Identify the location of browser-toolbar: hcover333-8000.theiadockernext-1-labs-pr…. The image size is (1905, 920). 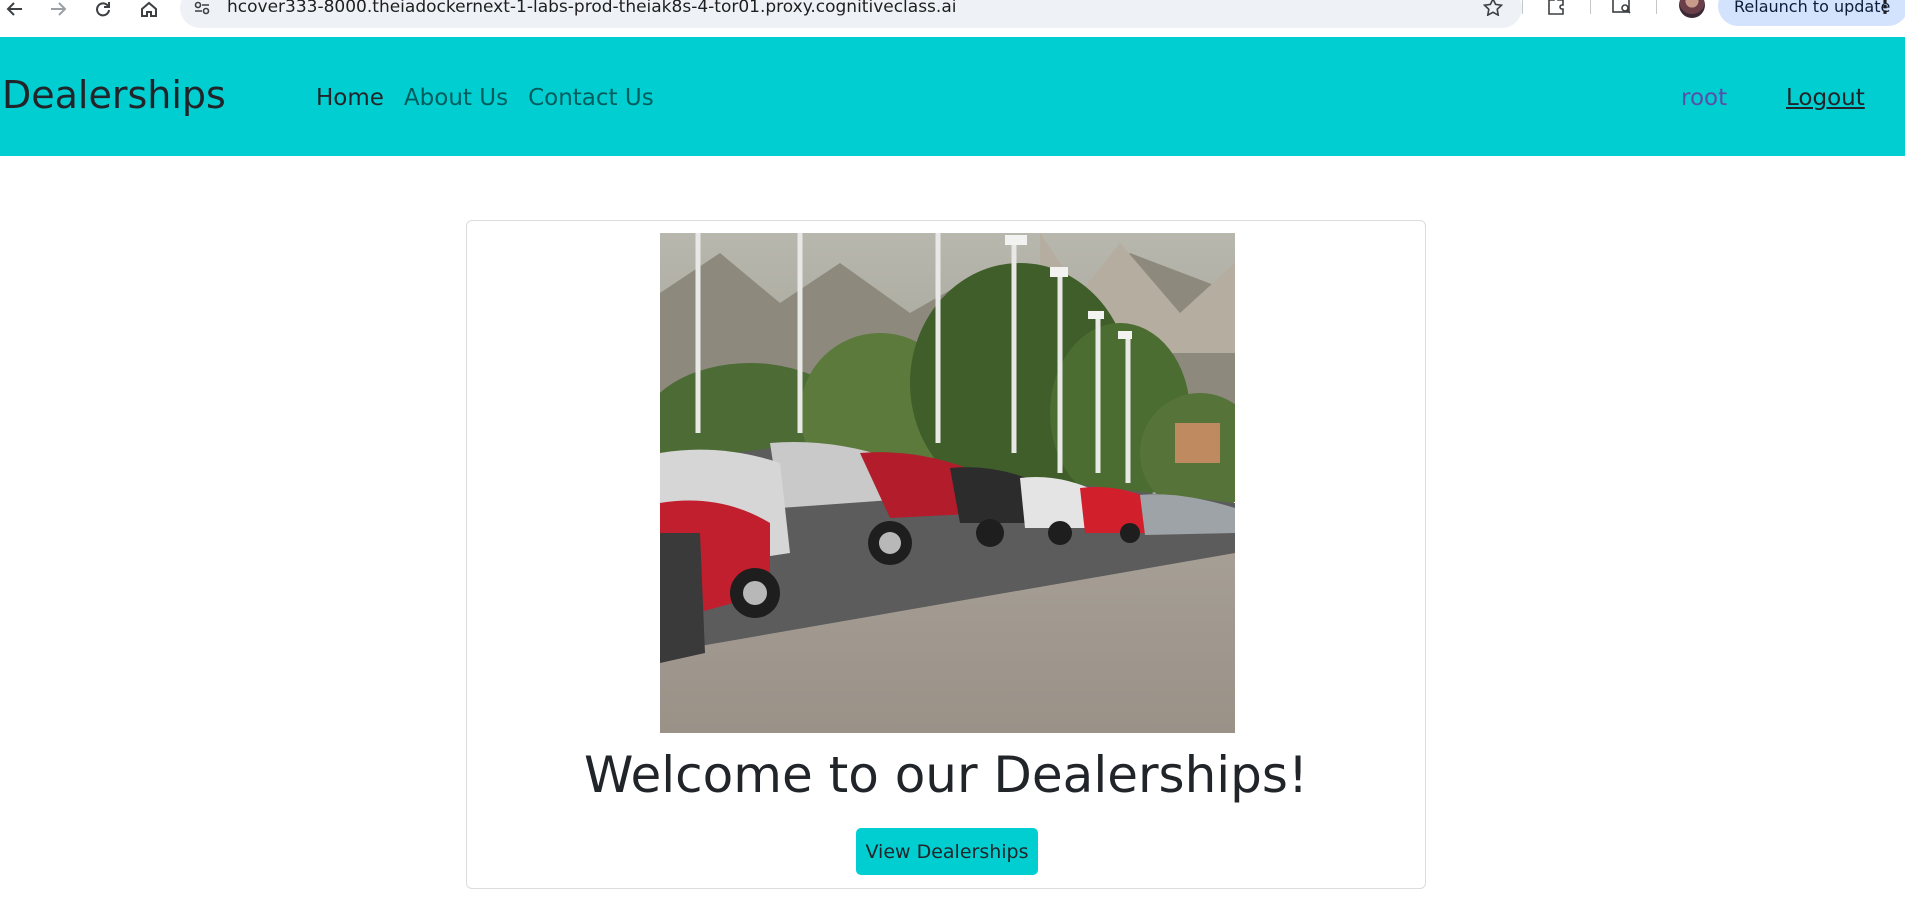
(952, 18).